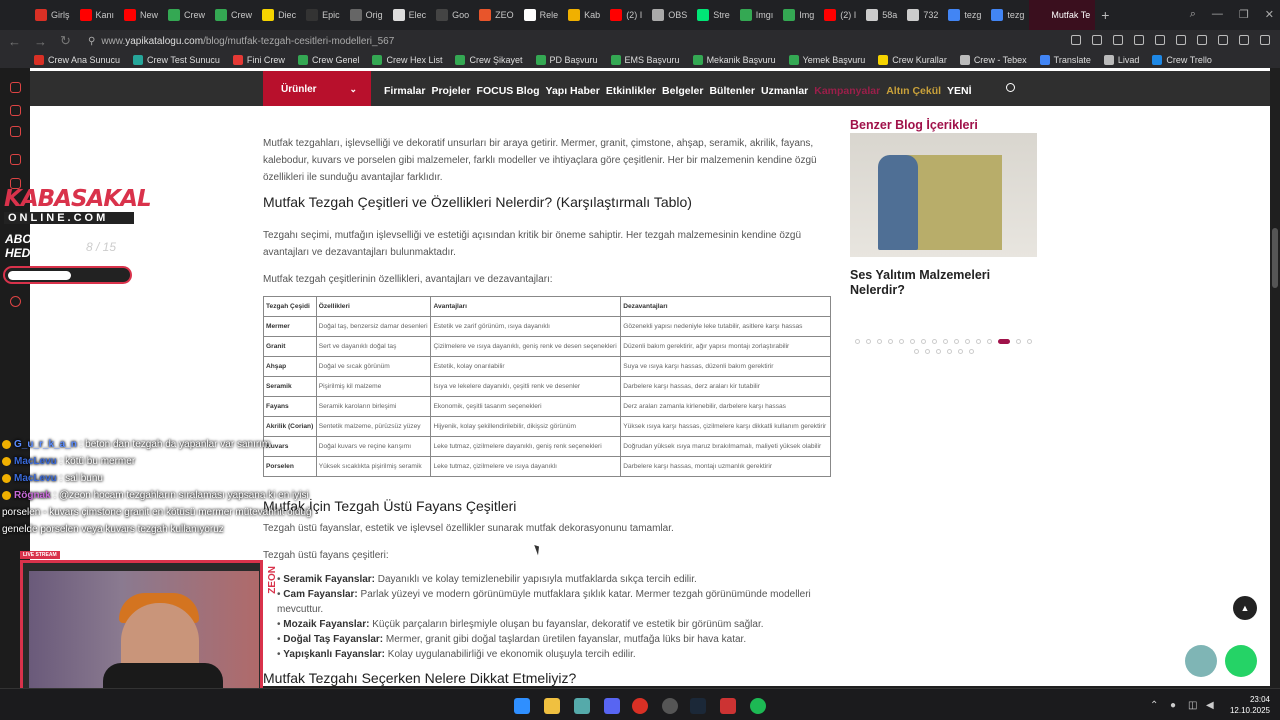 The width and height of the screenshot is (1280, 720). What do you see at coordinates (317, 88) in the screenshot?
I see `products-menu-button: Ürünler ⌄` at bounding box center [317, 88].